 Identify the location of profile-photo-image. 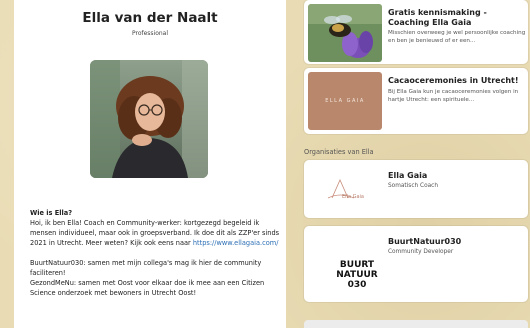
(149, 119).